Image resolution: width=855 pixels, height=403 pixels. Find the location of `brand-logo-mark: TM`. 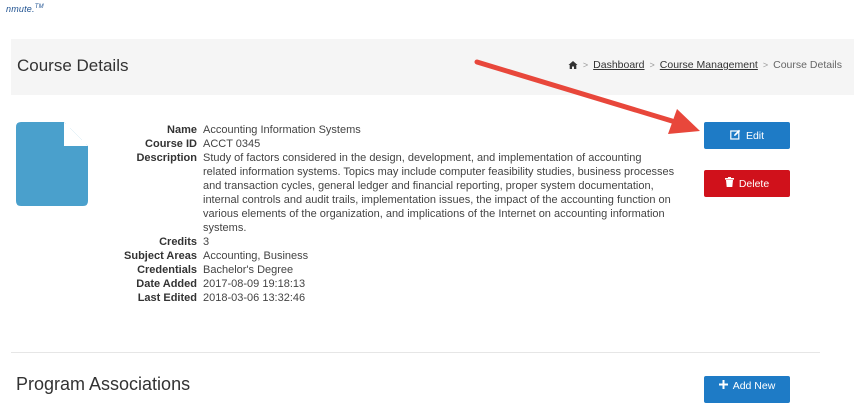

brand-logo-mark: TM is located at coordinates (39, 7).